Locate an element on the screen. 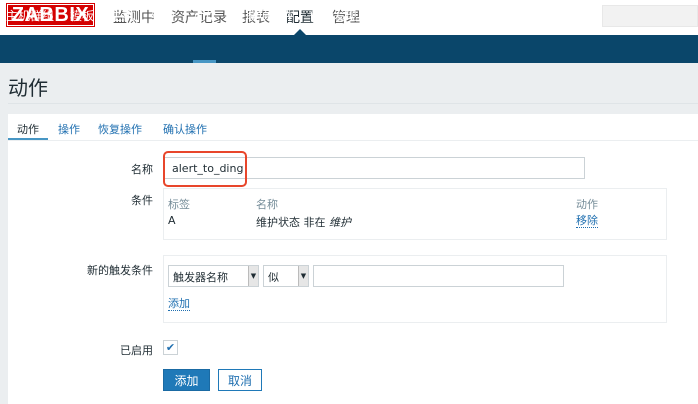 This screenshot has height=404, width=698. column-name: 名称 is located at coordinates (267, 204).